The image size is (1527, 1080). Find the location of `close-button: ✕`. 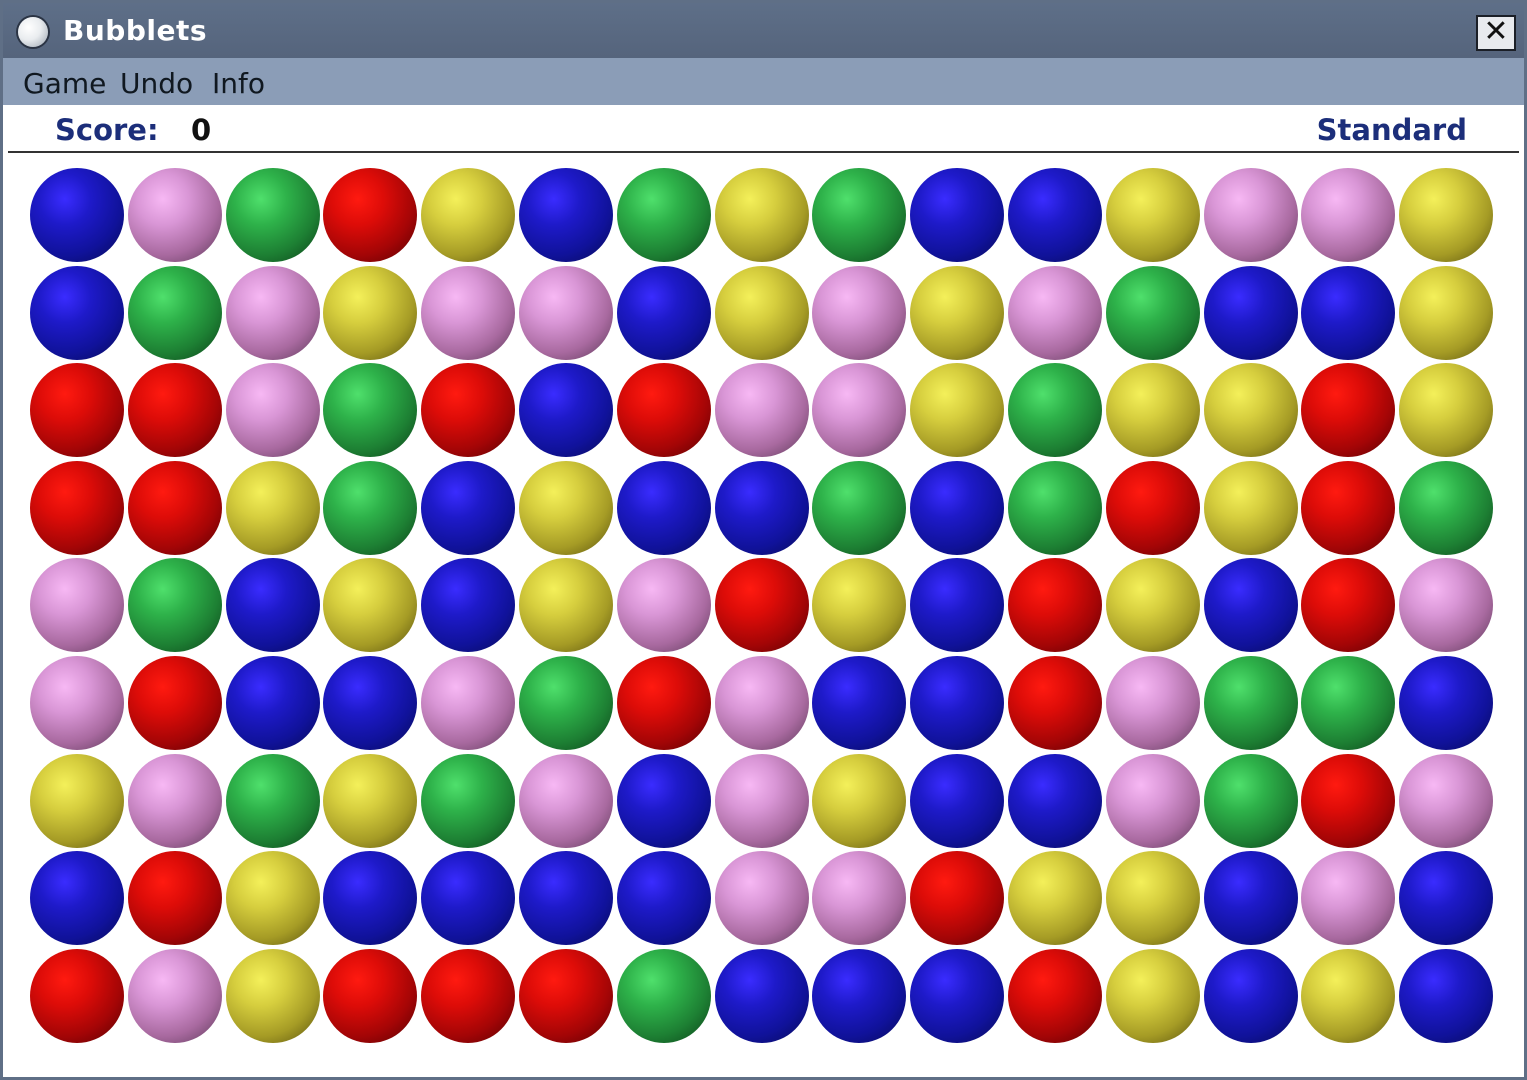

close-button: ✕ is located at coordinates (1496, 33).